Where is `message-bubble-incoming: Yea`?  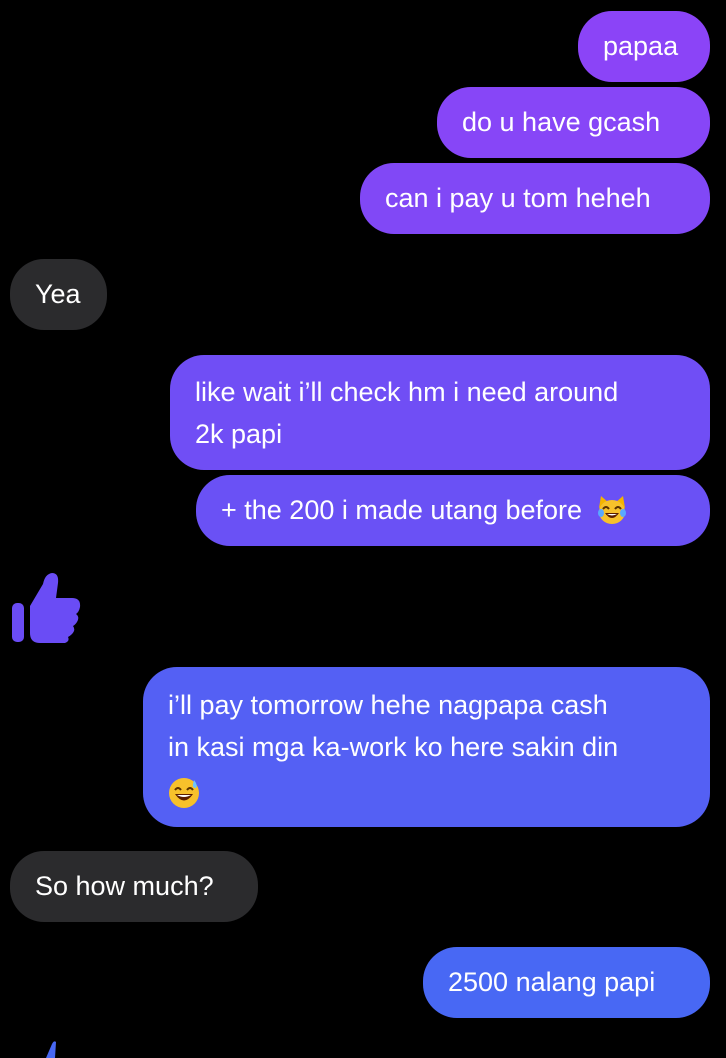
message-bubble-incoming: Yea is located at coordinates (58, 294).